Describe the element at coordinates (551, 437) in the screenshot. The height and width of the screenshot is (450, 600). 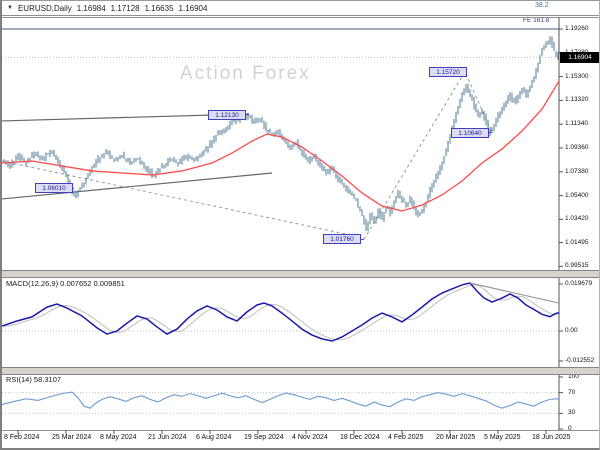
I see `time-axis-label: 18 Jun 2025` at that location.